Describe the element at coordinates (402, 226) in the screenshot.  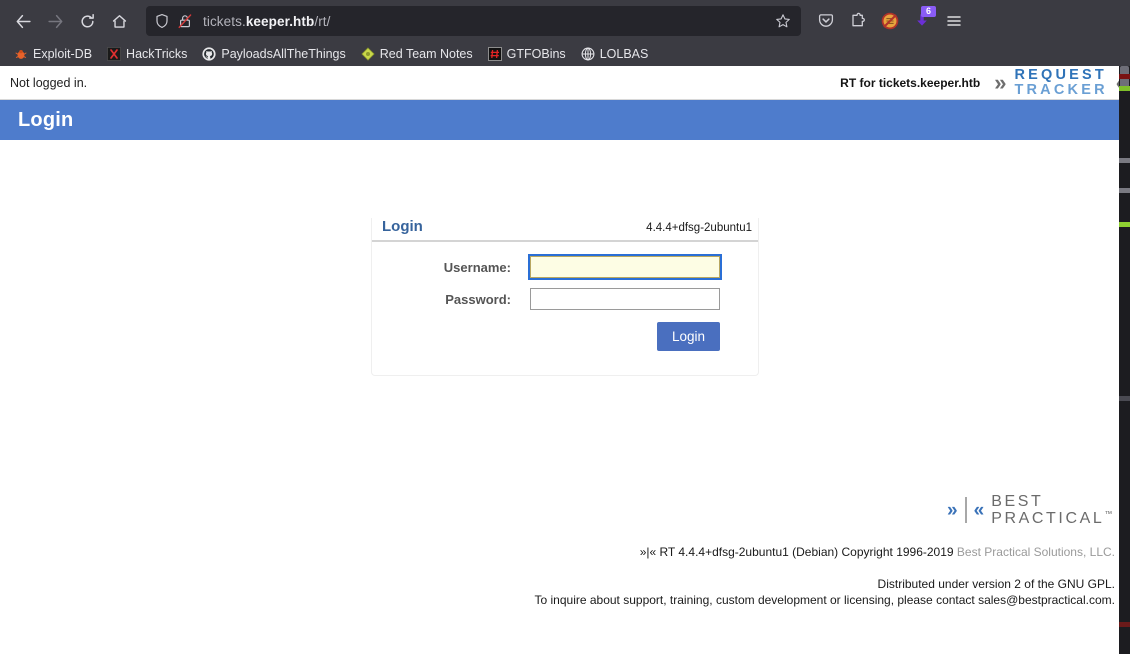
I see `login-form-title: Login` at that location.